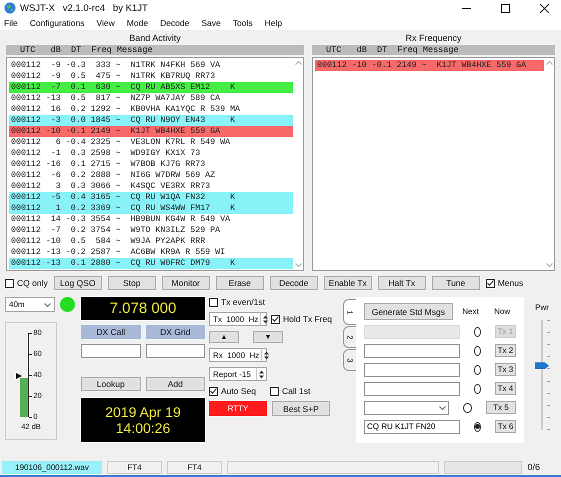 The width and height of the screenshot is (561, 477). What do you see at coordinates (505, 350) in the screenshot?
I see `tx-button: Tx 2` at bounding box center [505, 350].